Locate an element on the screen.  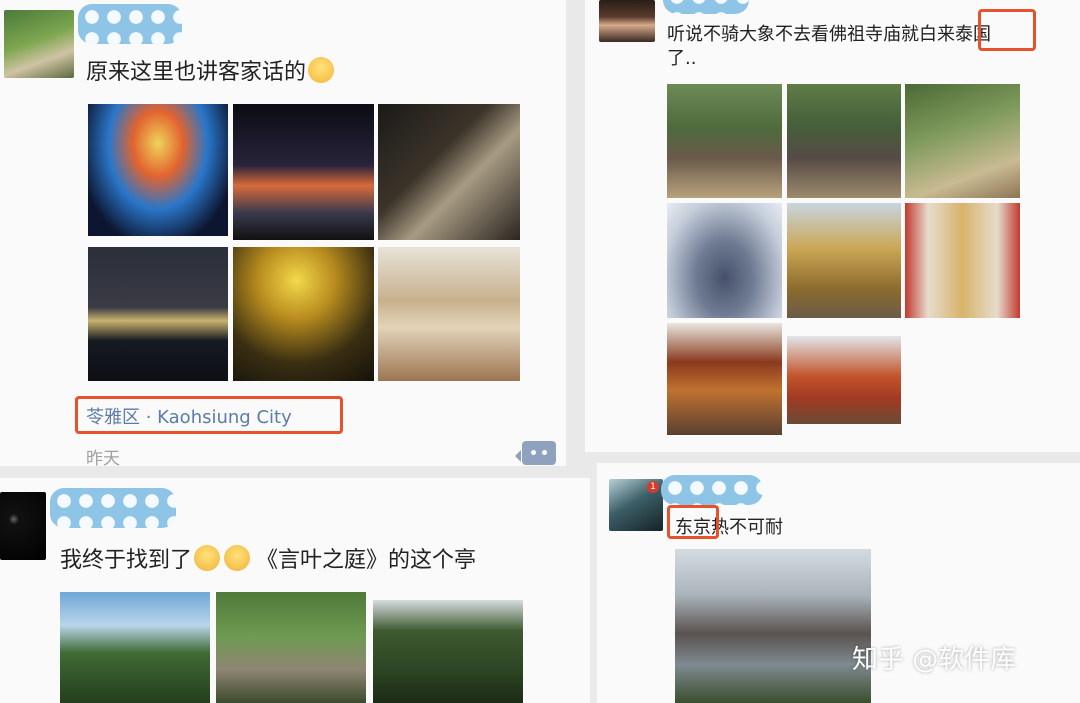
comment-button is located at coordinates (535, 453).